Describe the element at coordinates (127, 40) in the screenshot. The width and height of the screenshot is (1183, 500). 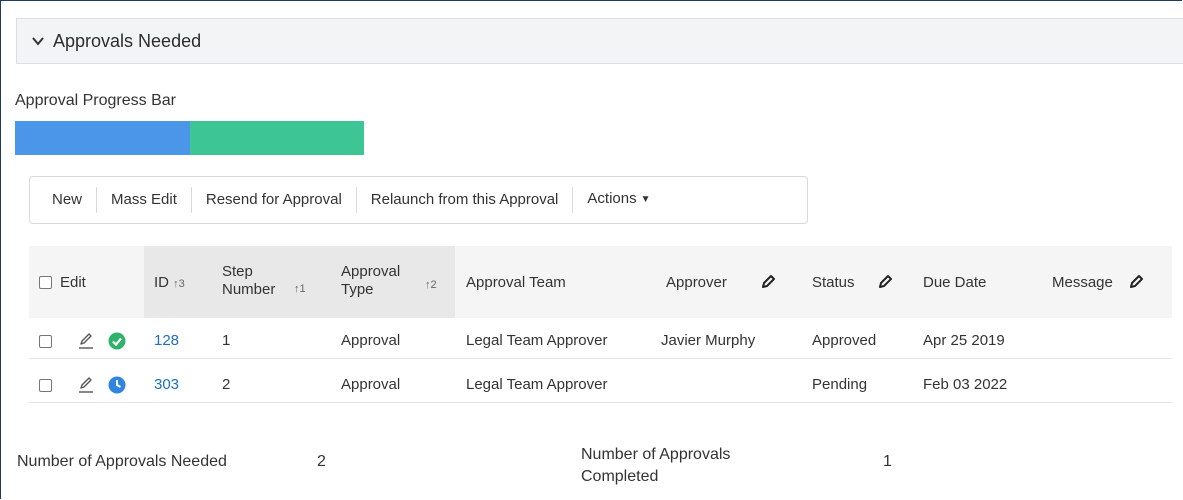
I see `section-title: Approvals Needed` at that location.